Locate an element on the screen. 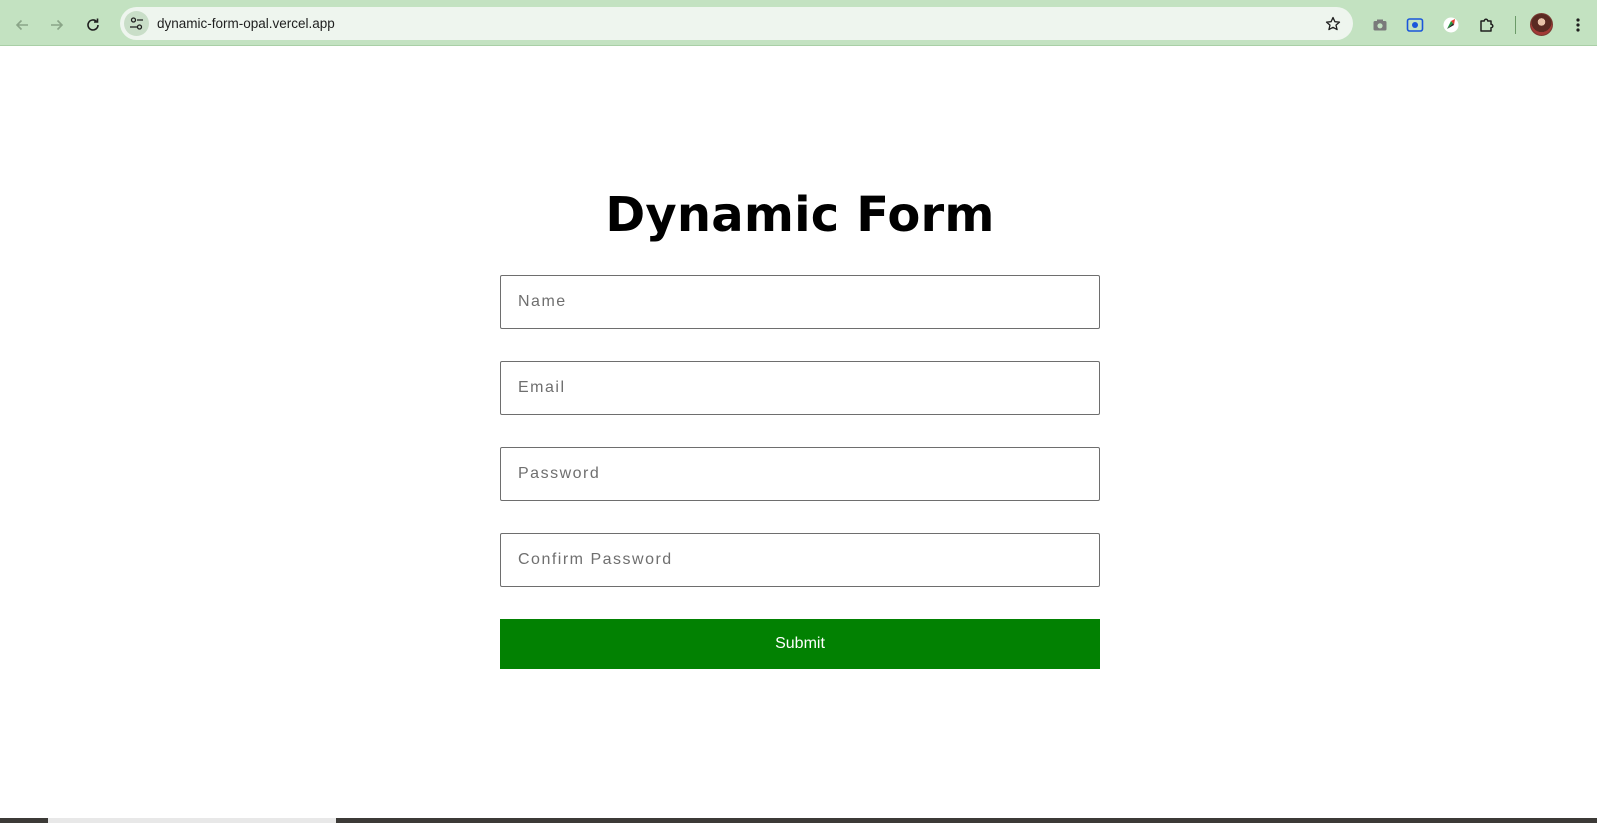 This screenshot has height=823, width=1597. color-picker-icon is located at coordinates (1451, 25).